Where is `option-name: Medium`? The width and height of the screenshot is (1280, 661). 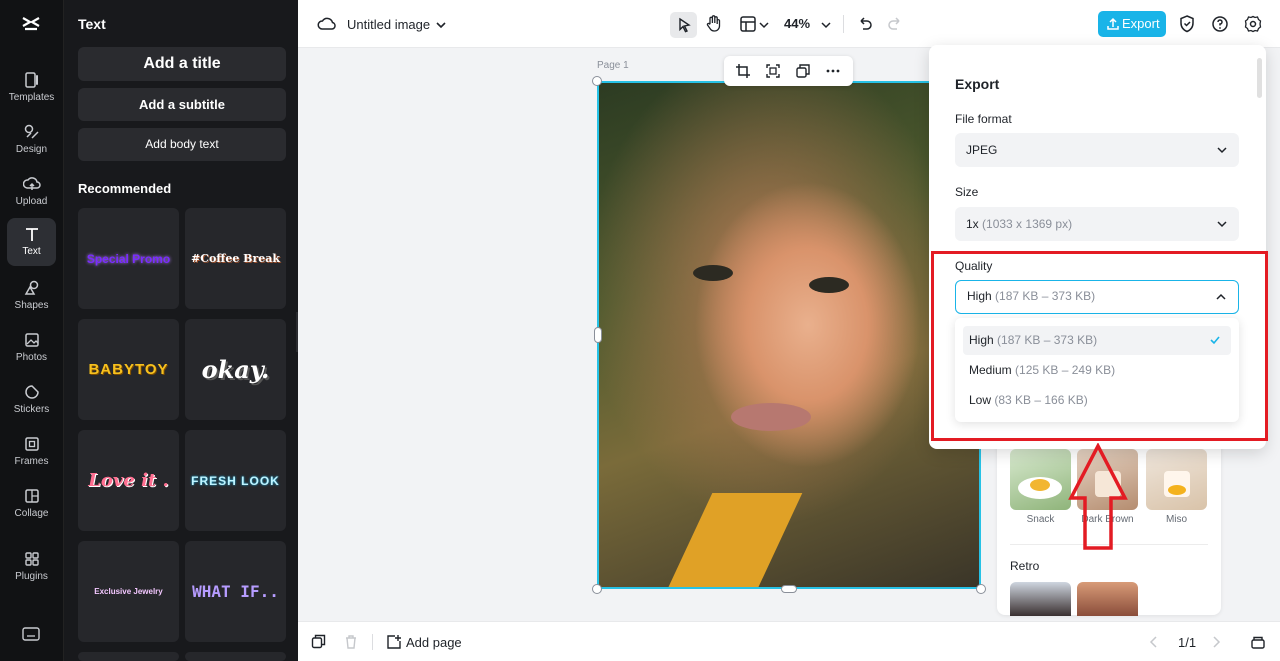
option-name: Medium is located at coordinates (990, 370).